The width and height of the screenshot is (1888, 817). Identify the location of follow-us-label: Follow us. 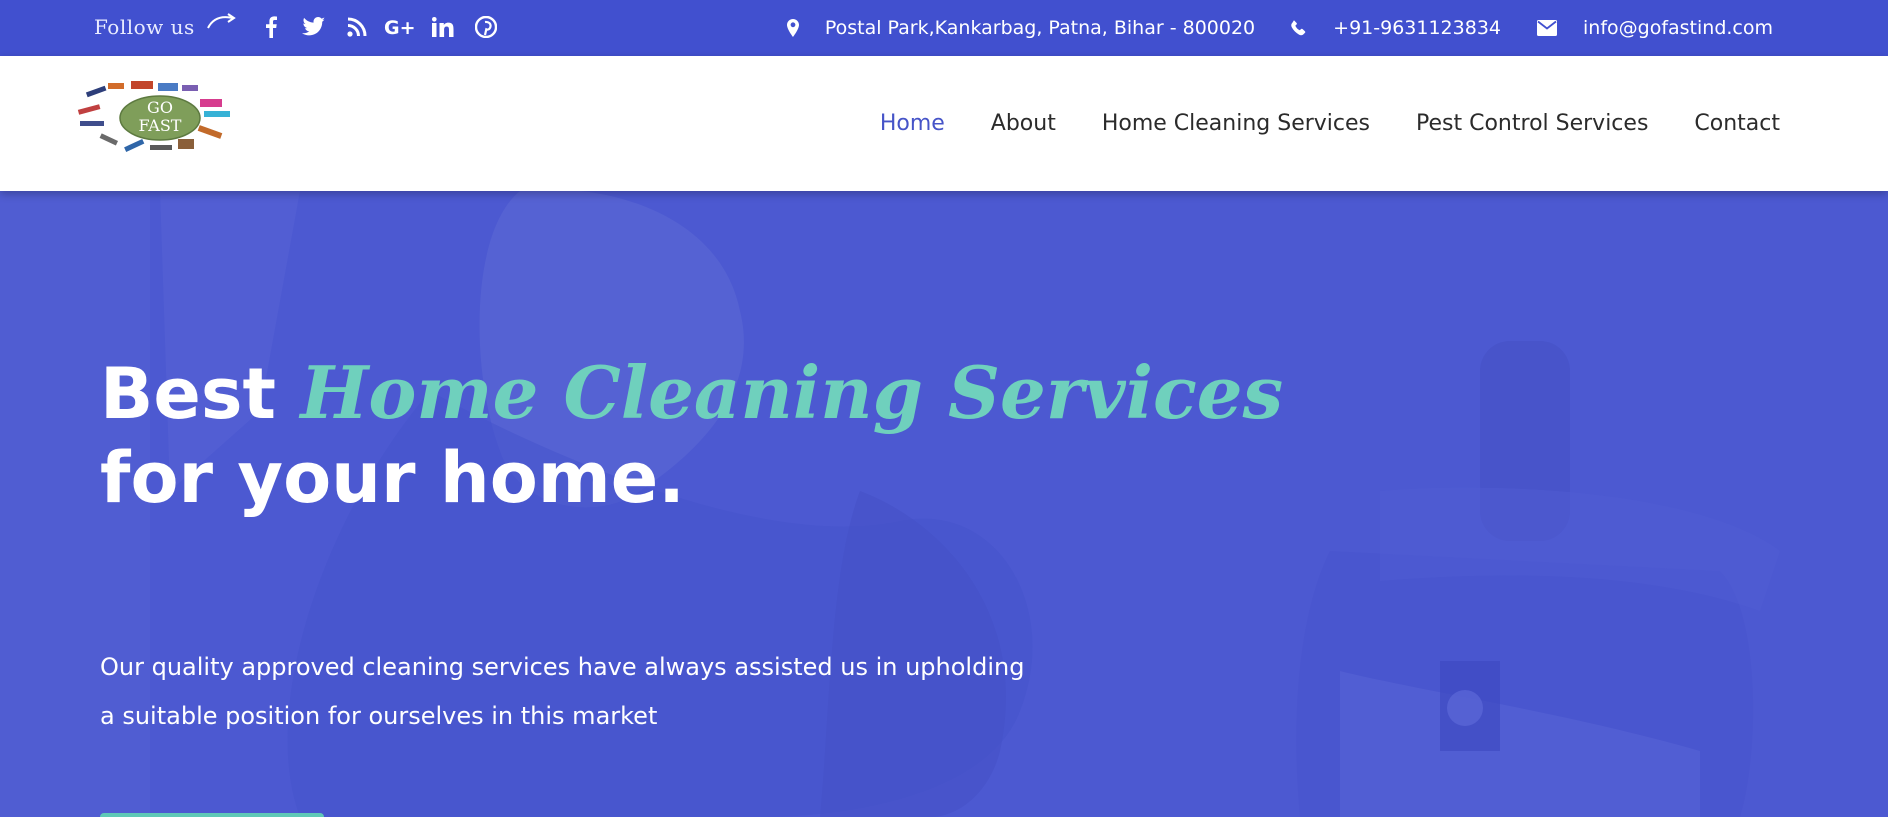
(144, 27).